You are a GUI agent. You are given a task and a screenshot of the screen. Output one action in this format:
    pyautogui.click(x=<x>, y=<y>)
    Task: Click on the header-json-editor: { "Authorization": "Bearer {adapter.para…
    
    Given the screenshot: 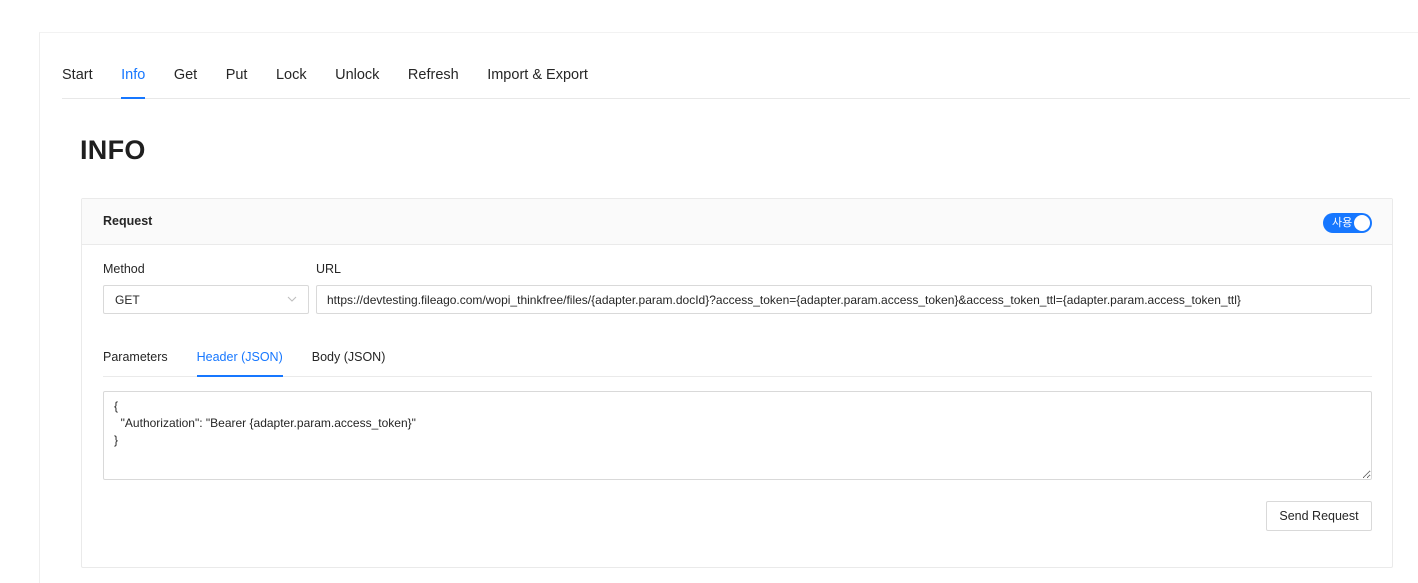 What is the action you would take?
    pyautogui.click(x=737, y=435)
    